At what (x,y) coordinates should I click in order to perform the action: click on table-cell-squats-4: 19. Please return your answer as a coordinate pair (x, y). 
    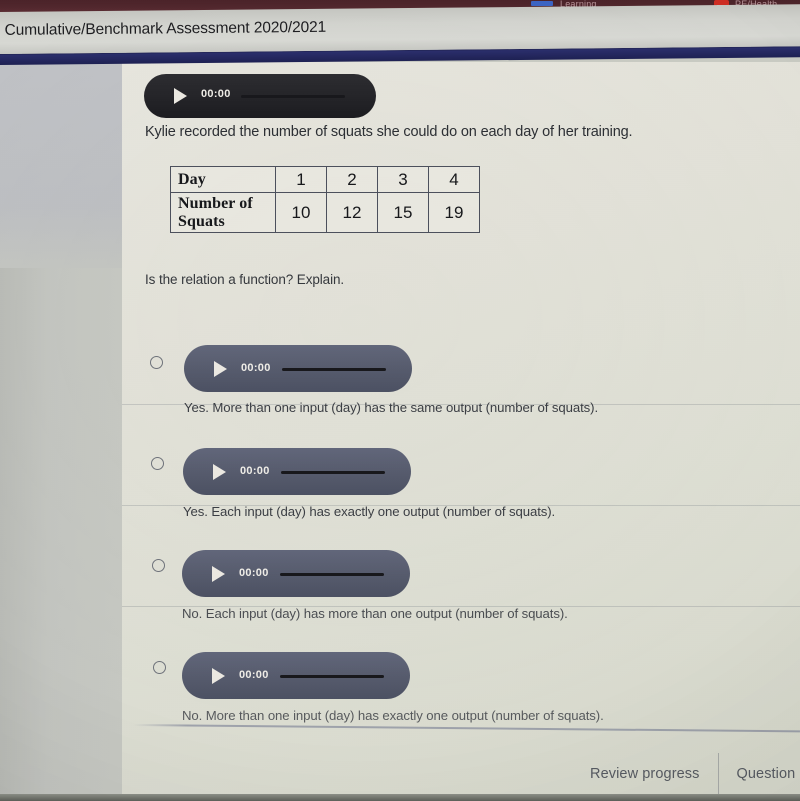
    Looking at the image, I should click on (454, 212).